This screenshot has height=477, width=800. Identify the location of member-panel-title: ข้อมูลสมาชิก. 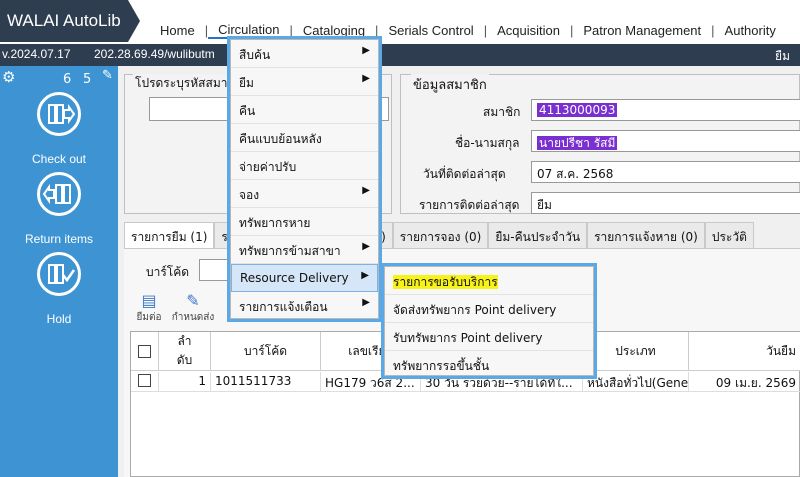
(450, 84).